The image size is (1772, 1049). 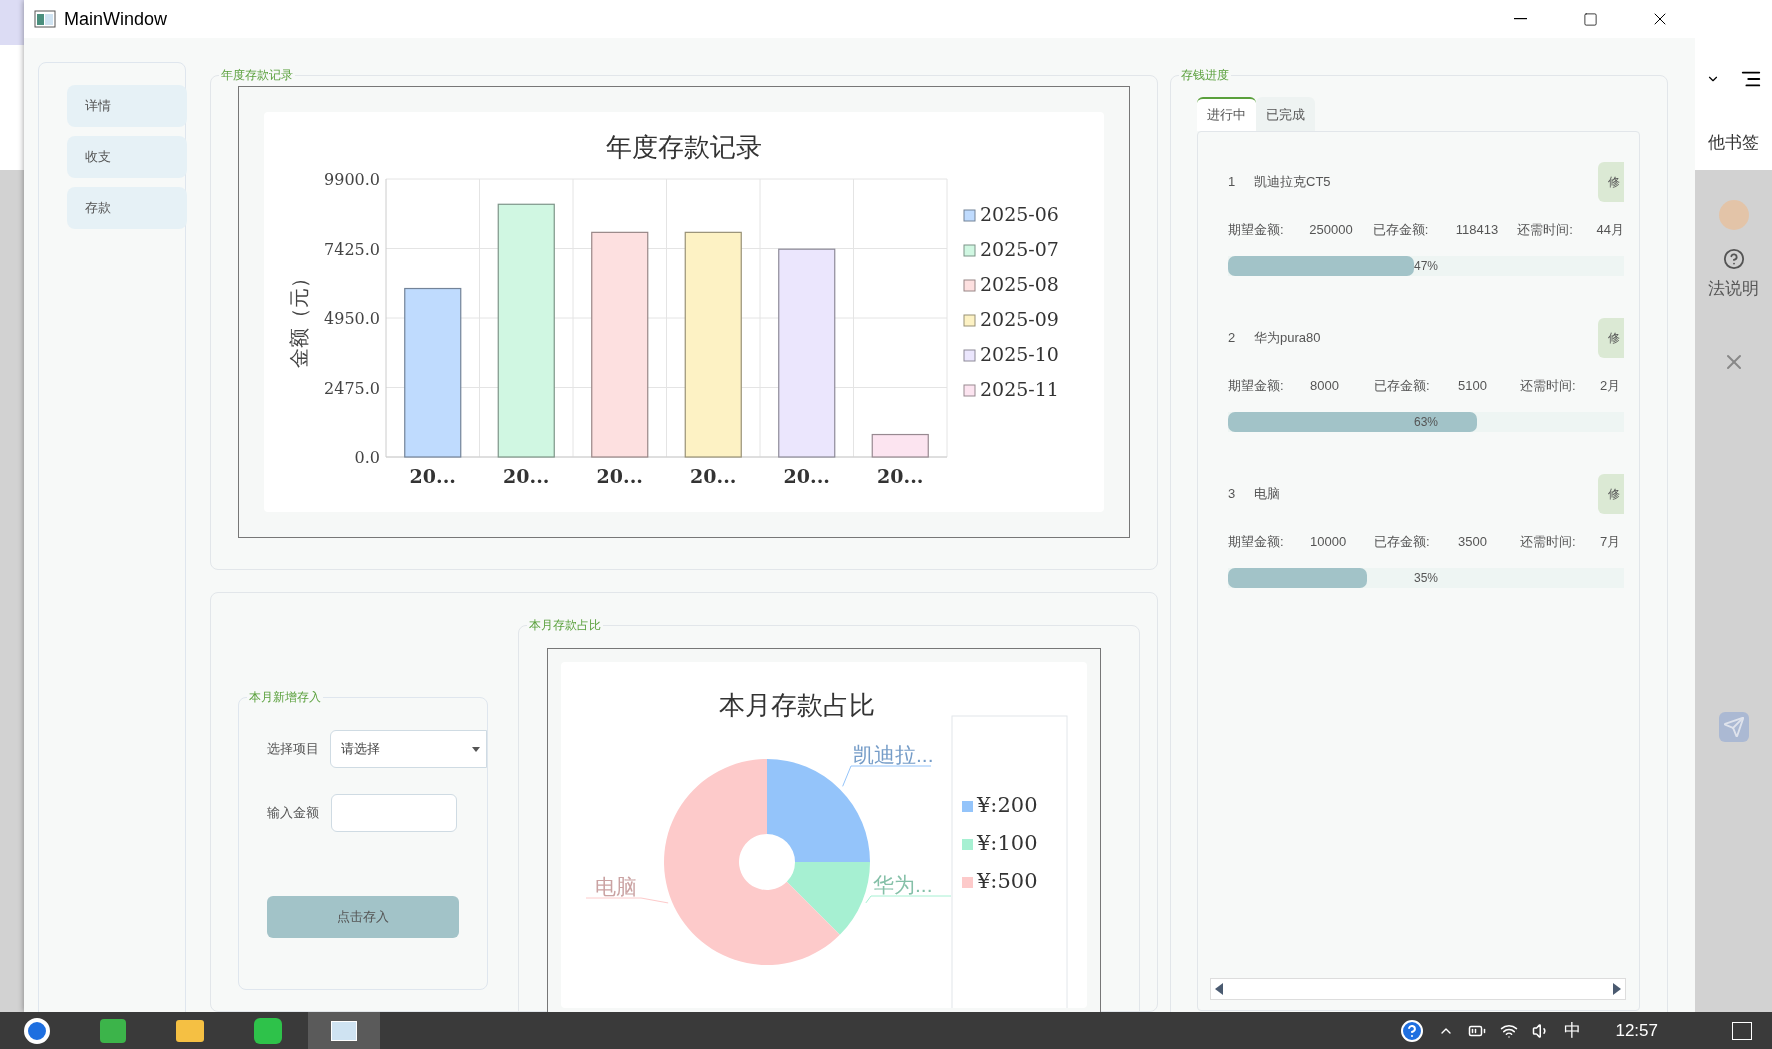 What do you see at coordinates (1610, 542) in the screenshot?
I see `field-value: 7月` at bounding box center [1610, 542].